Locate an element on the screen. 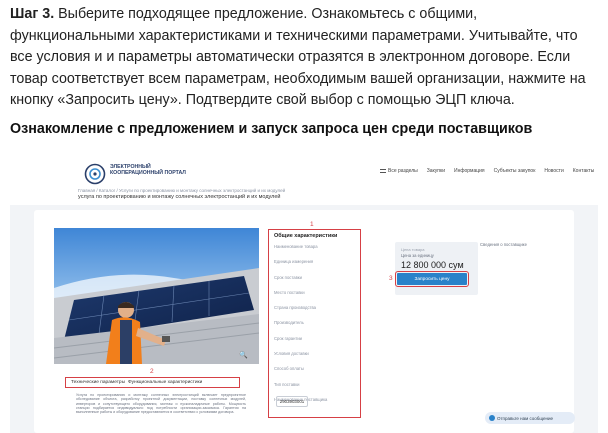  portal-logo-icon is located at coordinates (95, 174).